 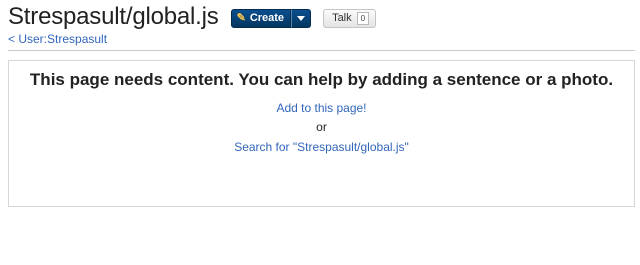 I want to click on add-to-page-link: Add to this page!, so click(x=321, y=108).